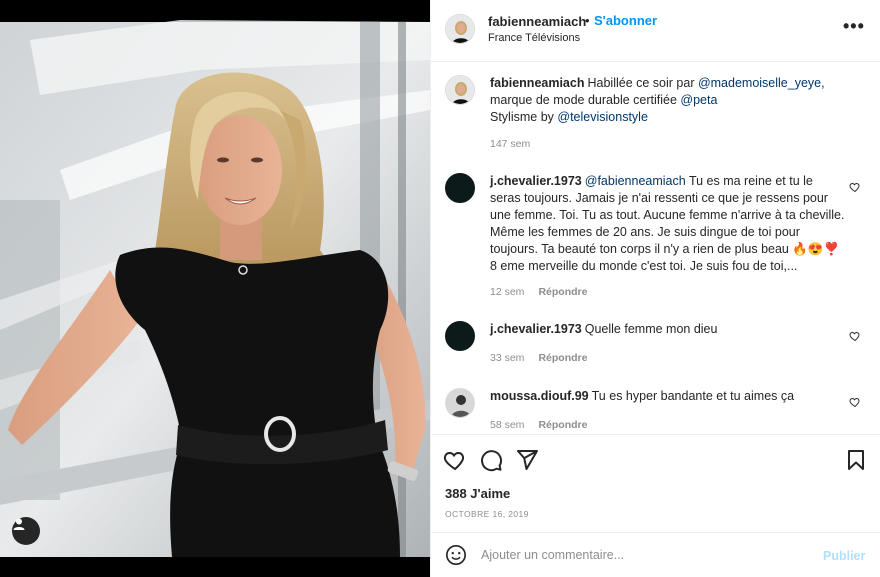 The image size is (880, 577). I want to click on comment-meta: 33 sem Répondre, so click(538, 358).